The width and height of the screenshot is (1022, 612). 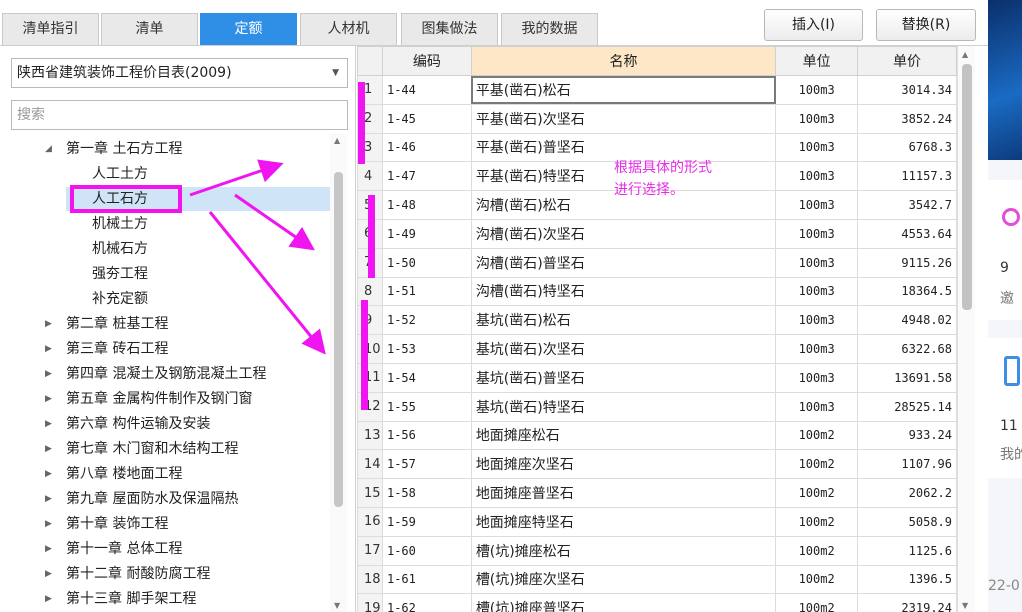 I want to click on annotation-arrows, so click(x=257, y=257).